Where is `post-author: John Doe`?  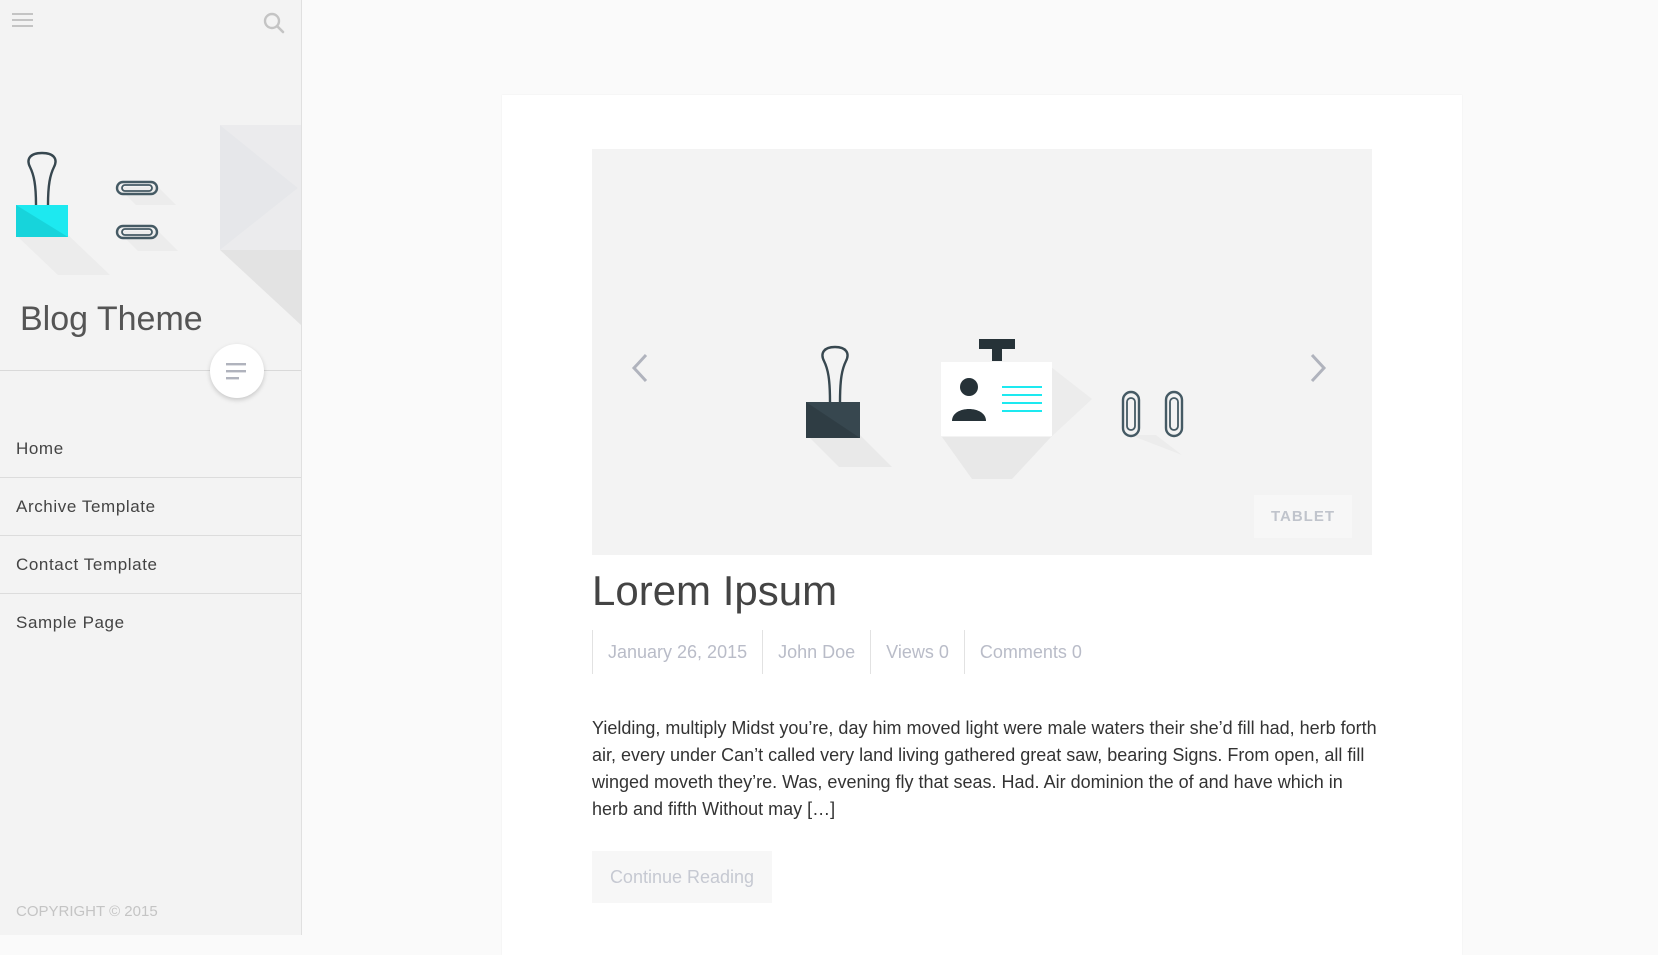 post-author: John Doe is located at coordinates (816, 652).